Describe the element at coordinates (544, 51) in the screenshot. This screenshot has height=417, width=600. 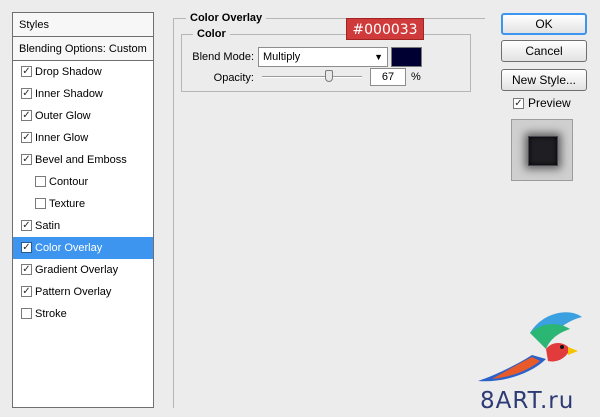
I see `cancel-button: Cancel` at that location.